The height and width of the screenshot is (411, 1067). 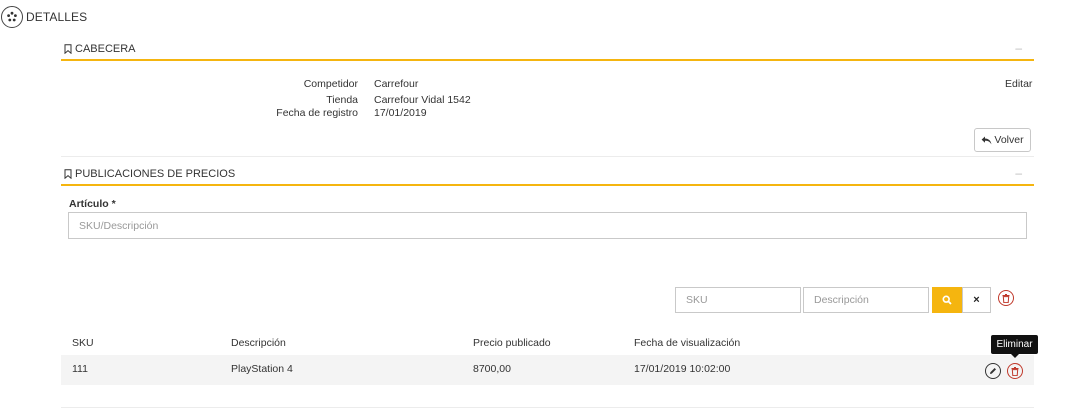 What do you see at coordinates (262, 369) in the screenshot?
I see `cell-description: PlayStation 4` at bounding box center [262, 369].